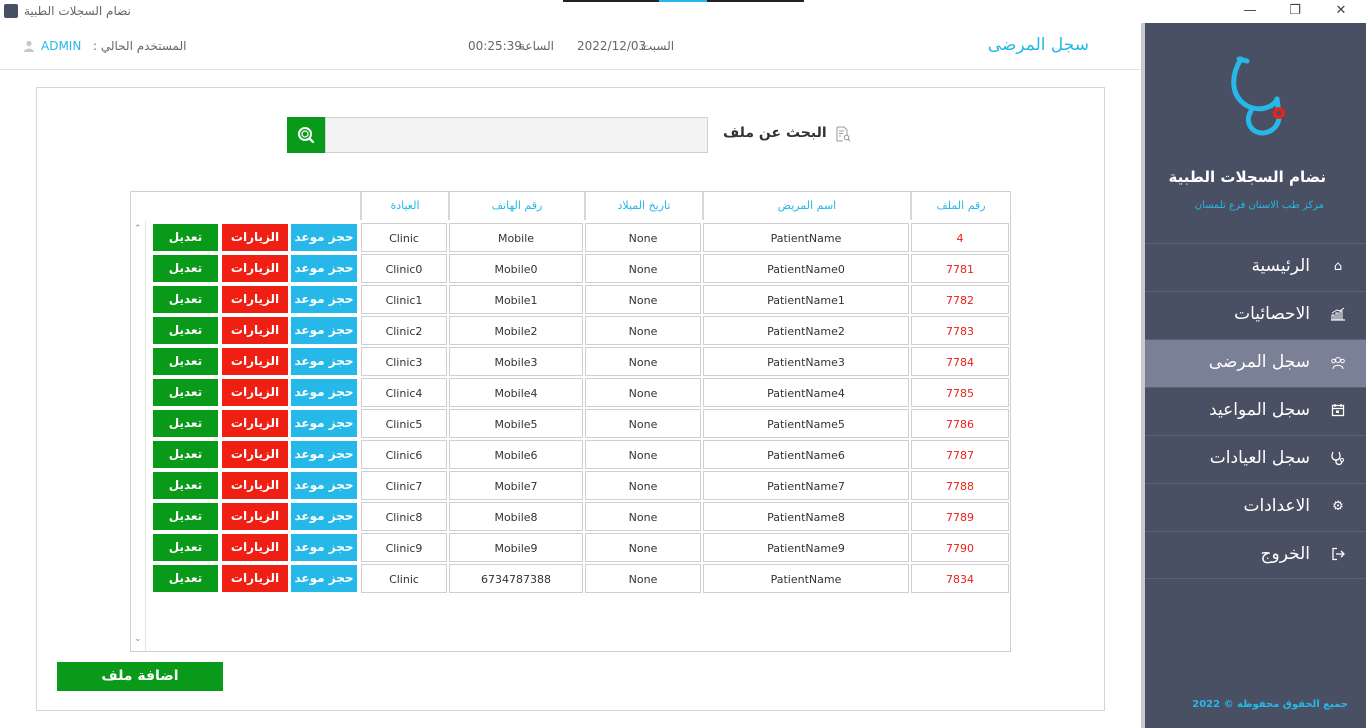  I want to click on title-decoration-accent, so click(683, 1).